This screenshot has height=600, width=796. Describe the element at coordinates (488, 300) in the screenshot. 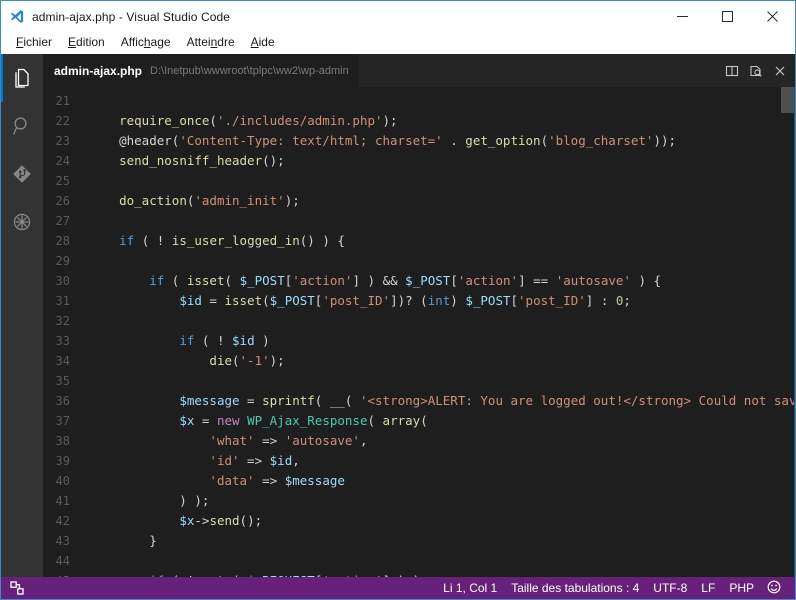

I see `code-token: $_POST` at that location.